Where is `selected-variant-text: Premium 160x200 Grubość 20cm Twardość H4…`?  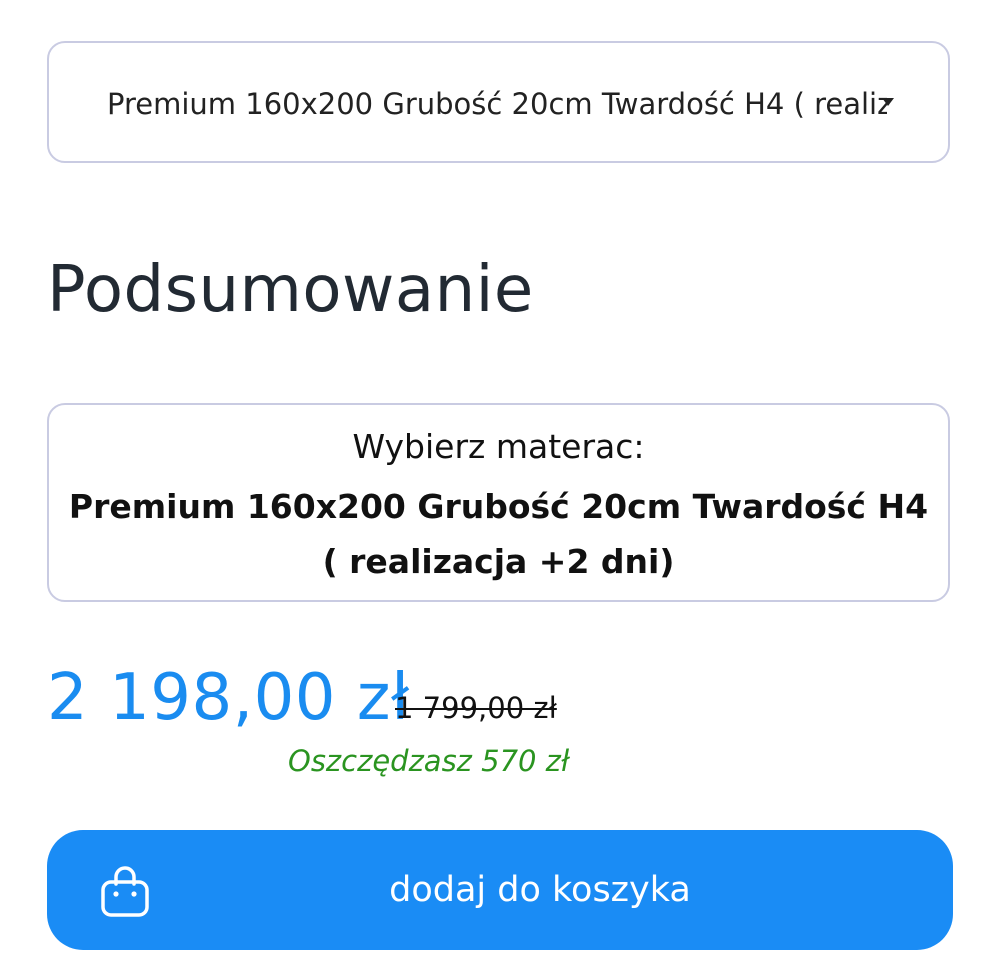
selected-variant-text: Premium 160x200 Grubość 20cm Twardość H4… is located at coordinates (497, 104).